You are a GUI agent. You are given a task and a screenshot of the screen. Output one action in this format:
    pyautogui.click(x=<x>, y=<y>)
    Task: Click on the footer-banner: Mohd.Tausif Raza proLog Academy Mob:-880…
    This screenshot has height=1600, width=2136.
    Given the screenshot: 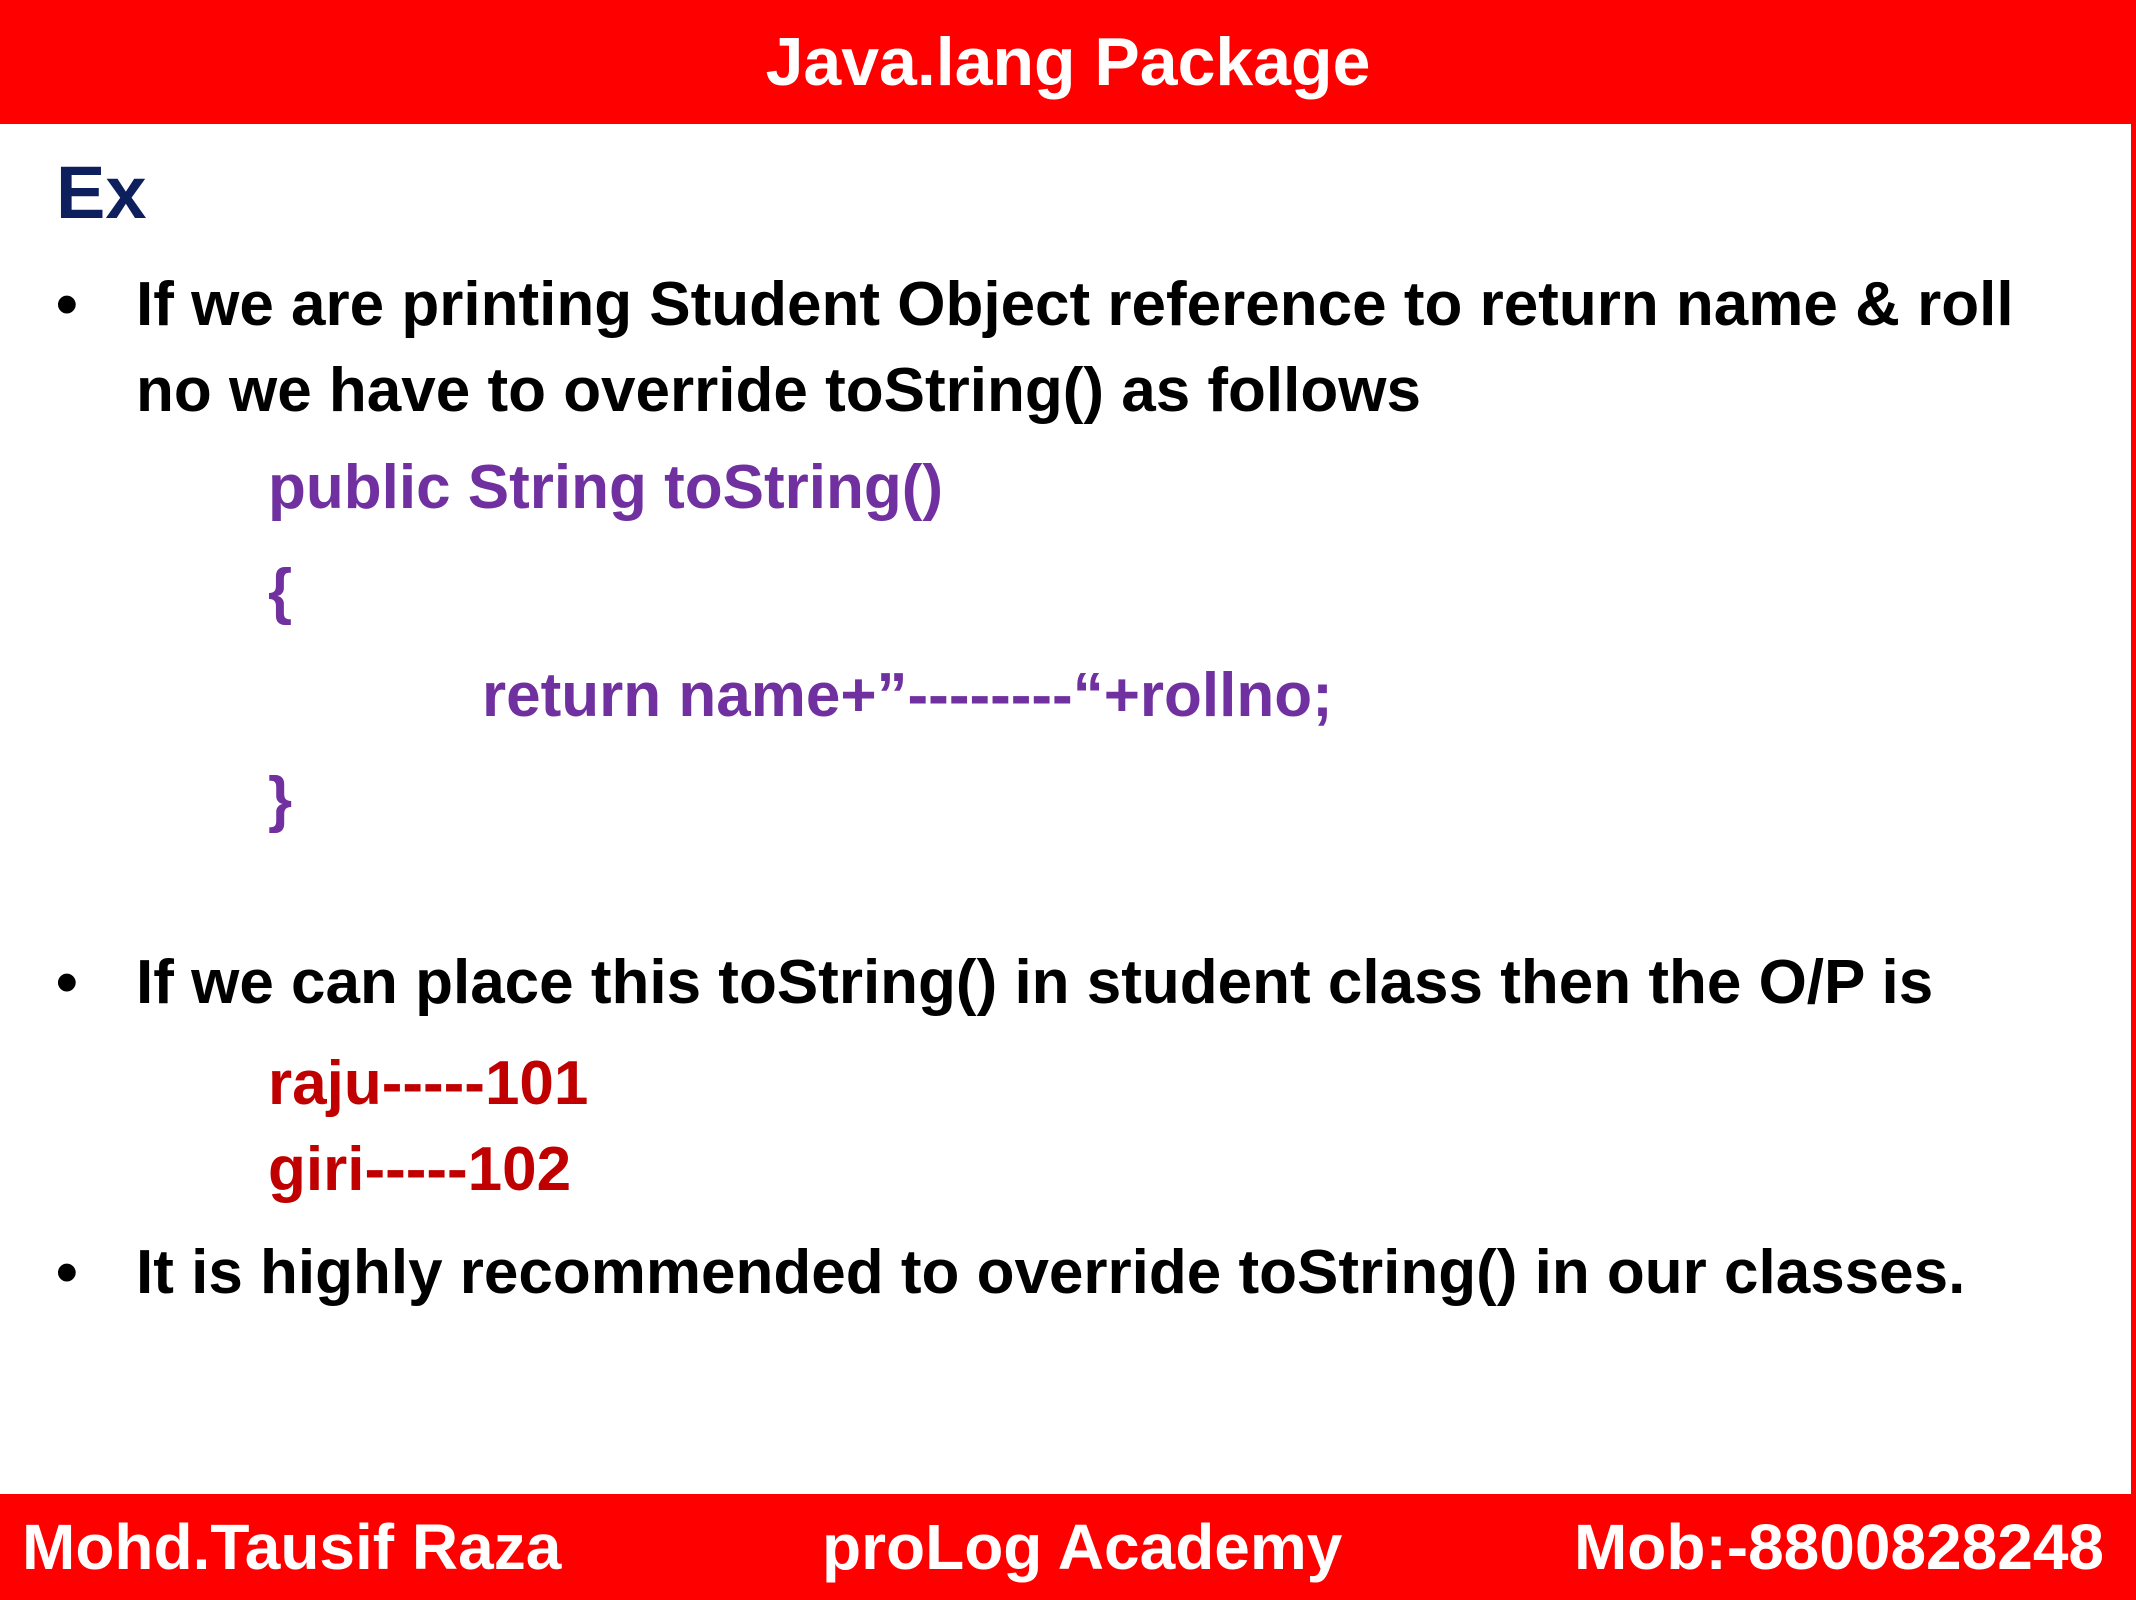 What is the action you would take?
    pyautogui.click(x=1068, y=1547)
    